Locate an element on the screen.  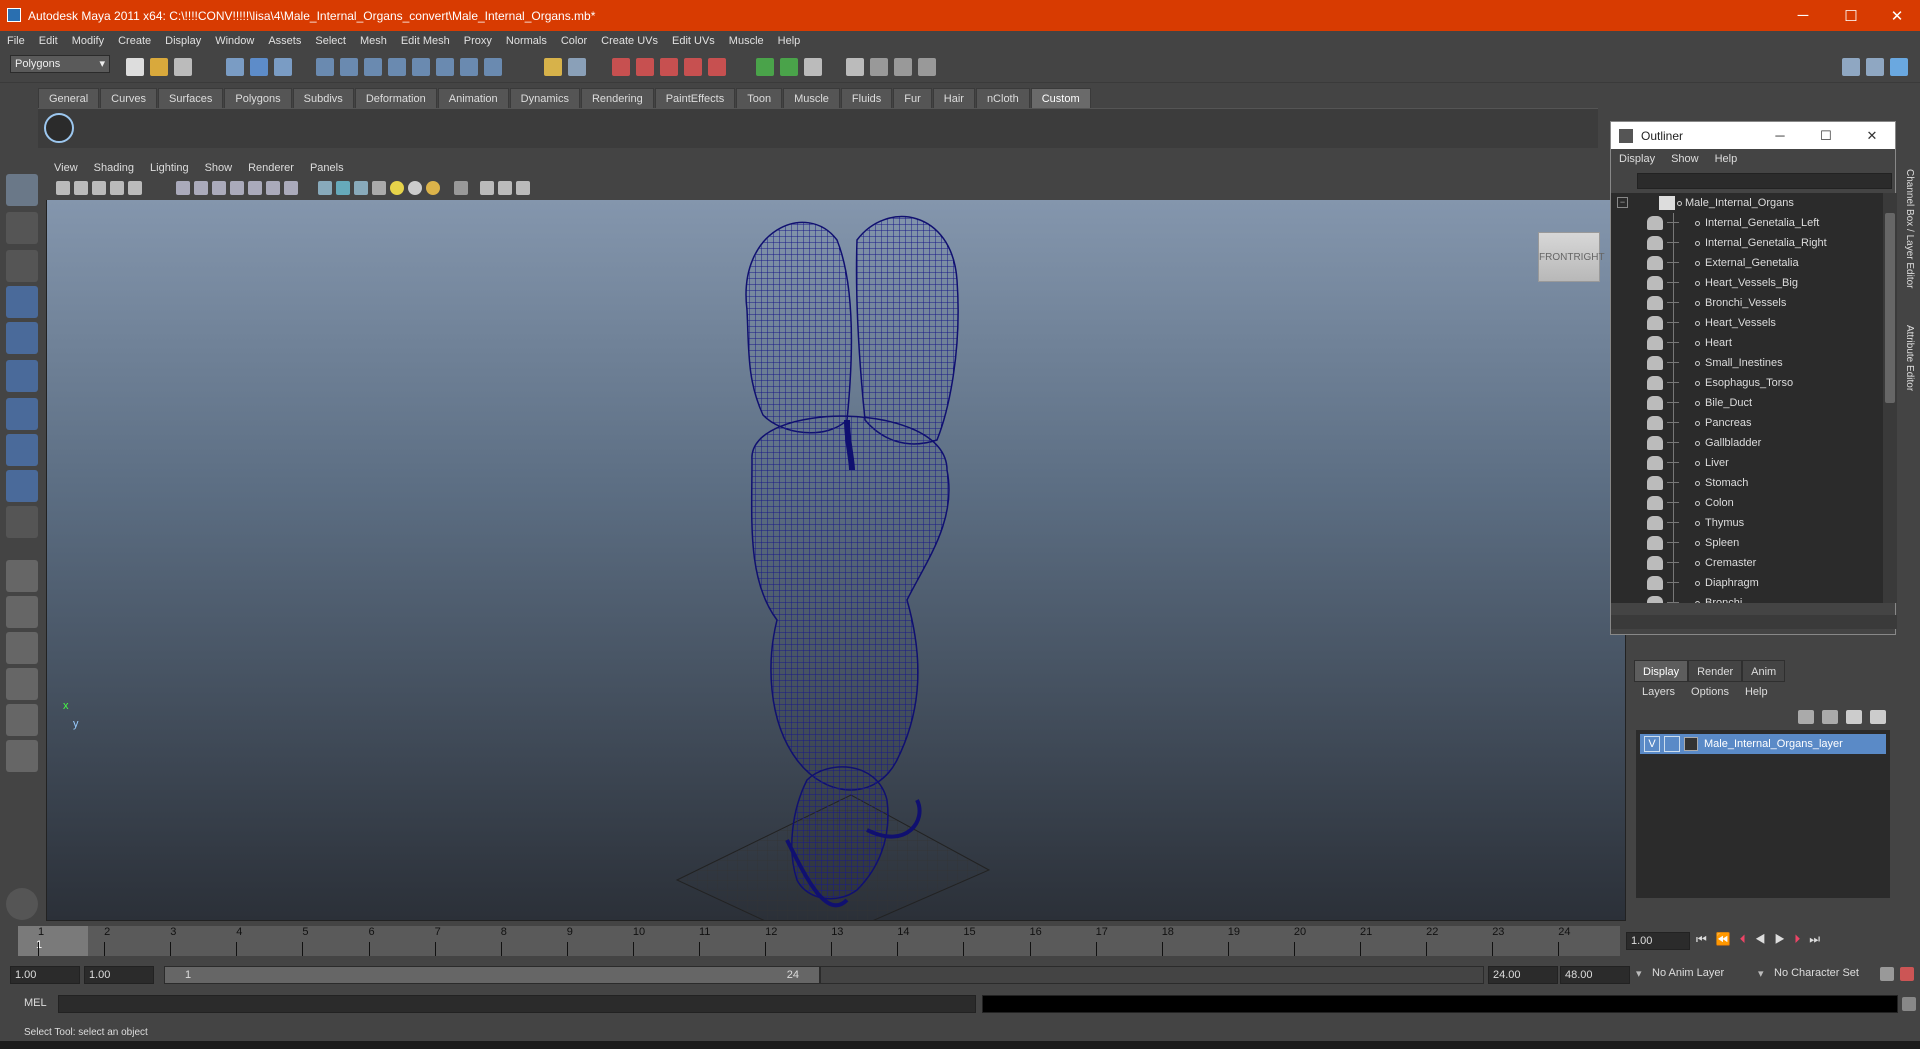
panel-menu-renderer: Renderer is located at coordinates (271, 168).